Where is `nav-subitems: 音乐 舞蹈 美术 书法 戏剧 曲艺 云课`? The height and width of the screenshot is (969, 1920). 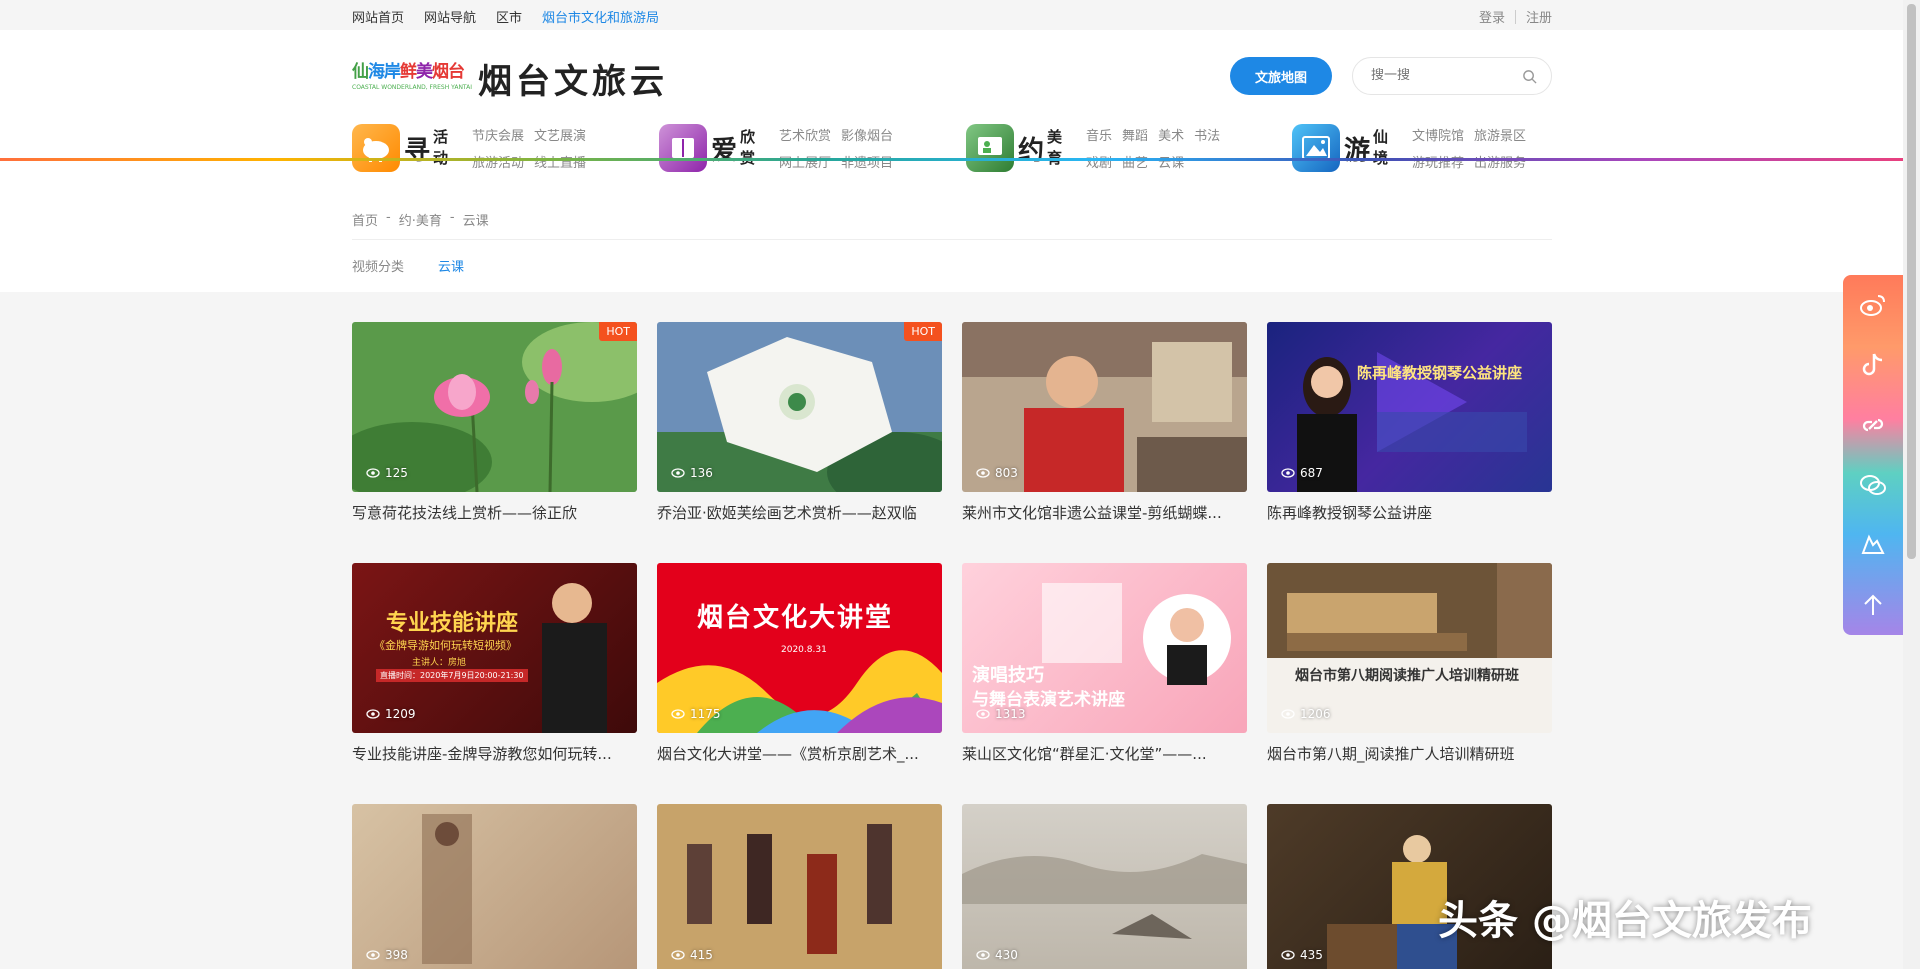
nav-subitems: 音乐 舞蹈 美术 书法 戏剧 曲艺 云课 is located at coordinates (1153, 148).